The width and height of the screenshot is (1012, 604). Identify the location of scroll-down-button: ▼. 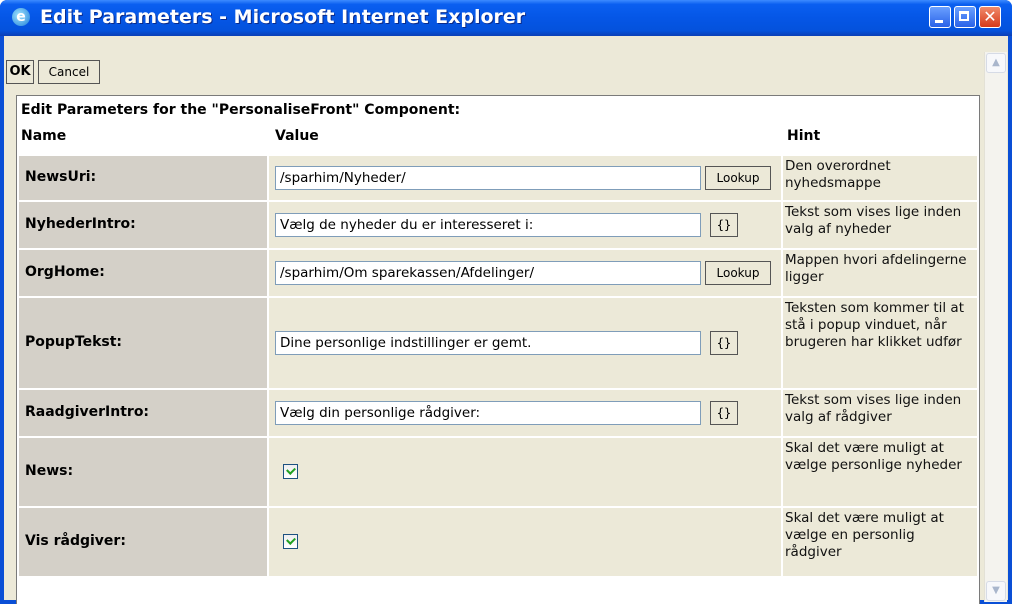
(996, 591).